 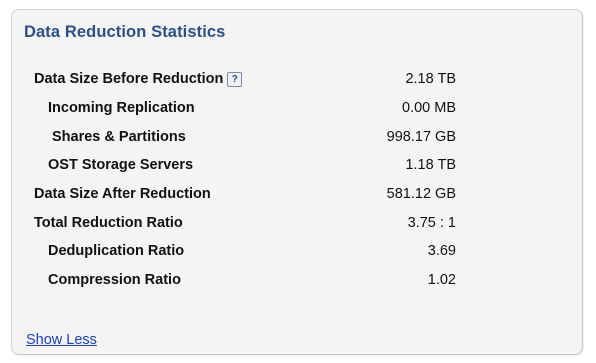 I want to click on stat-row-incoming-replication: Incoming Replication 0.00 MB, so click(x=297, y=108).